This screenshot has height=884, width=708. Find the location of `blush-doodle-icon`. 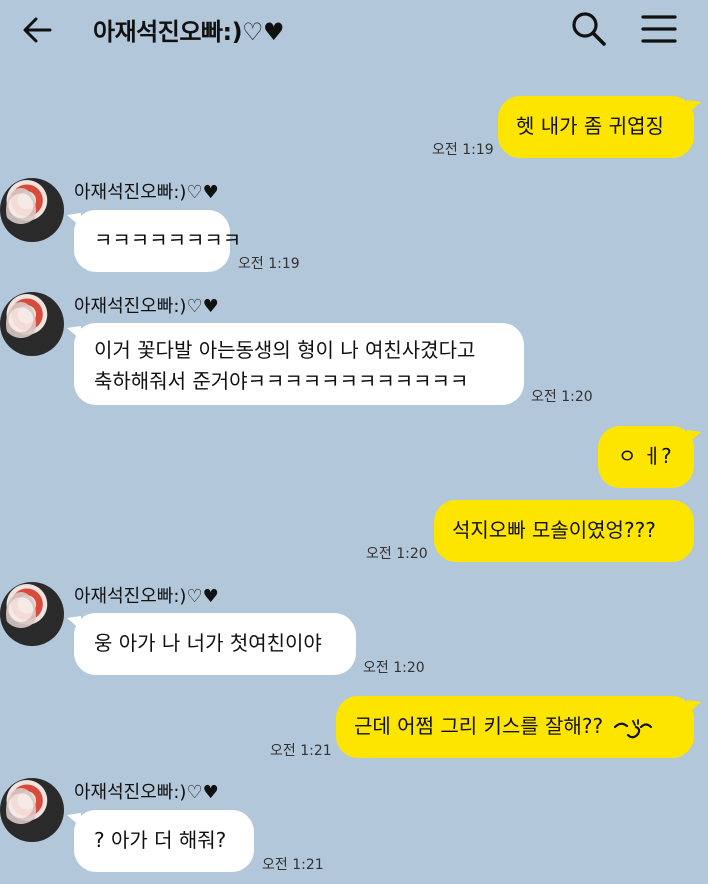

blush-doodle-icon is located at coordinates (633, 728).